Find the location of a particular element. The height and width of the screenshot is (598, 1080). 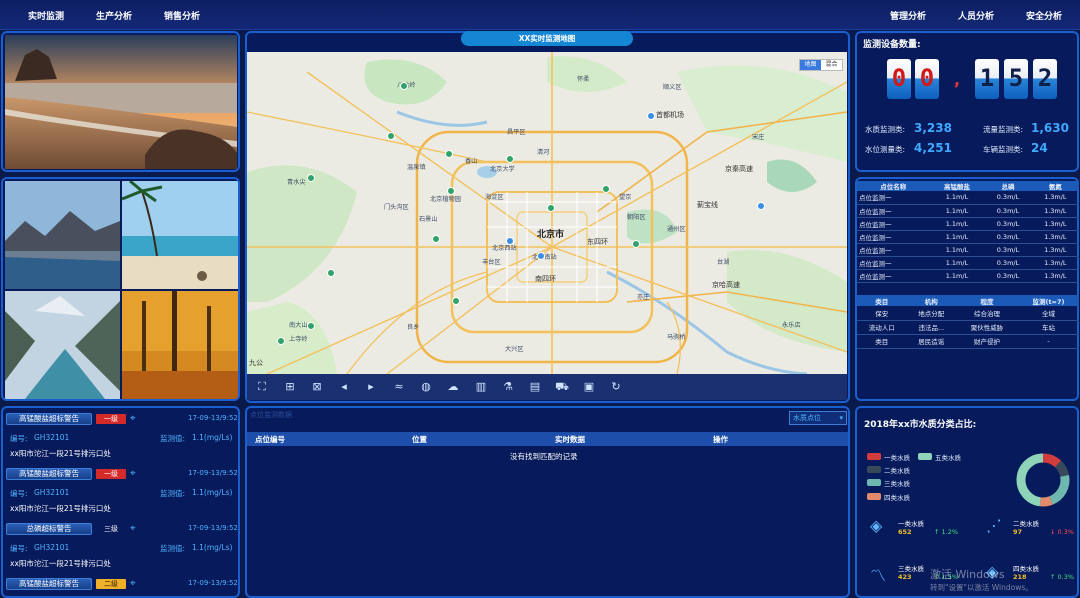

top-nav-bar: 实时监测 生产分析 销售分析 管理分析 人员分析 安全分析 is located at coordinates (540, 15).